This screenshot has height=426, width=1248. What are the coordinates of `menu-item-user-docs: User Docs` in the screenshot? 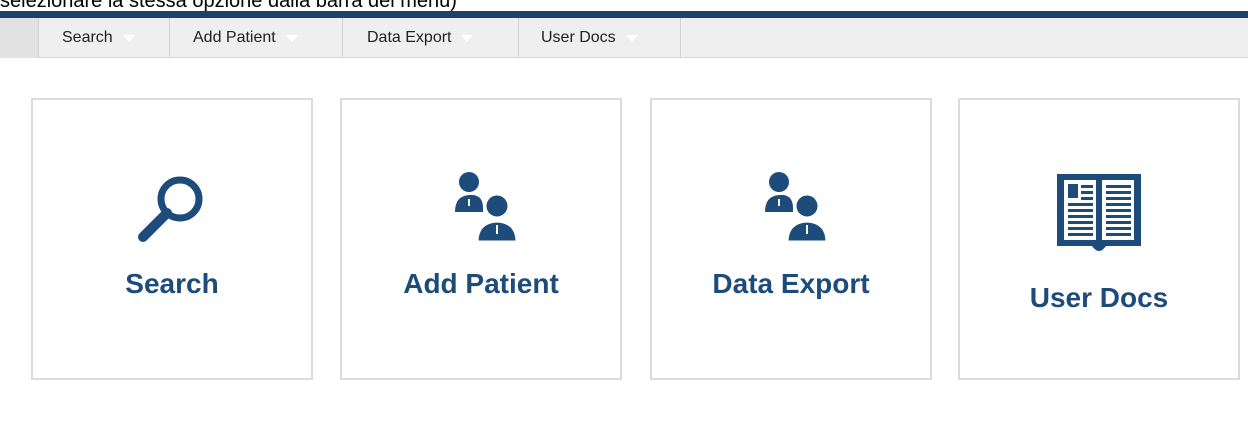 It's located at (600, 37).